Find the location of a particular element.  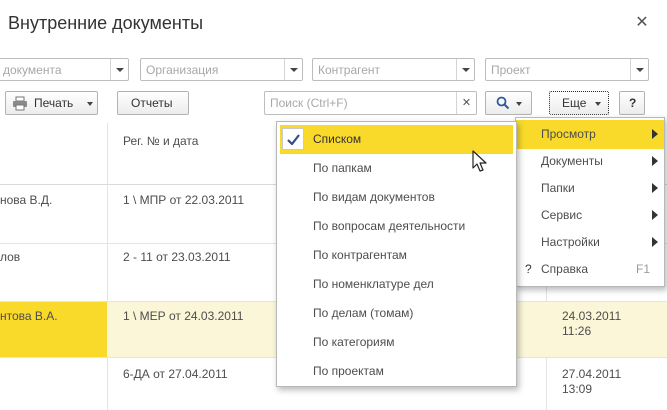

menu-item-label: По номенклатуре дел is located at coordinates (373, 284).